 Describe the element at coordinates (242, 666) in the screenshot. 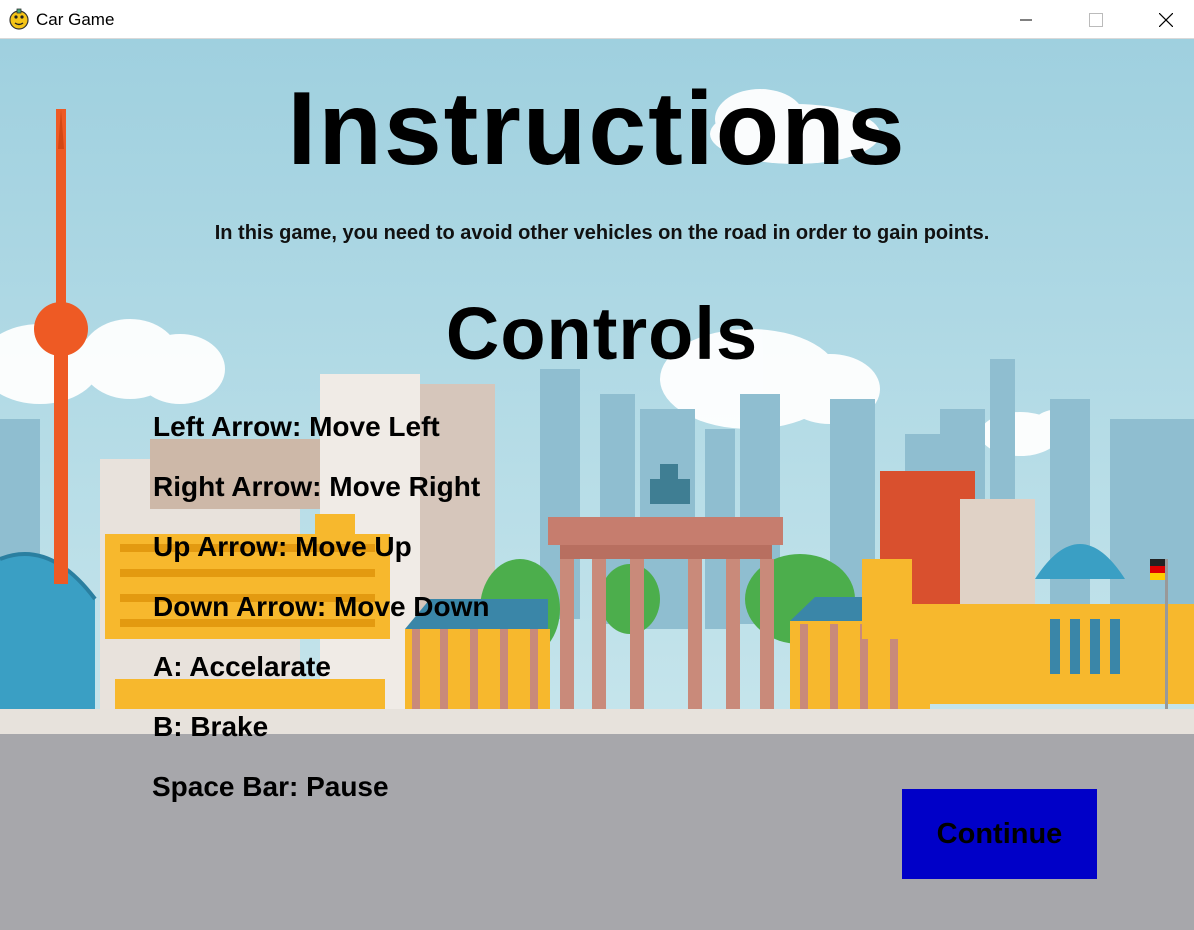

I see `control-accelerate: A: Accelarate` at that location.